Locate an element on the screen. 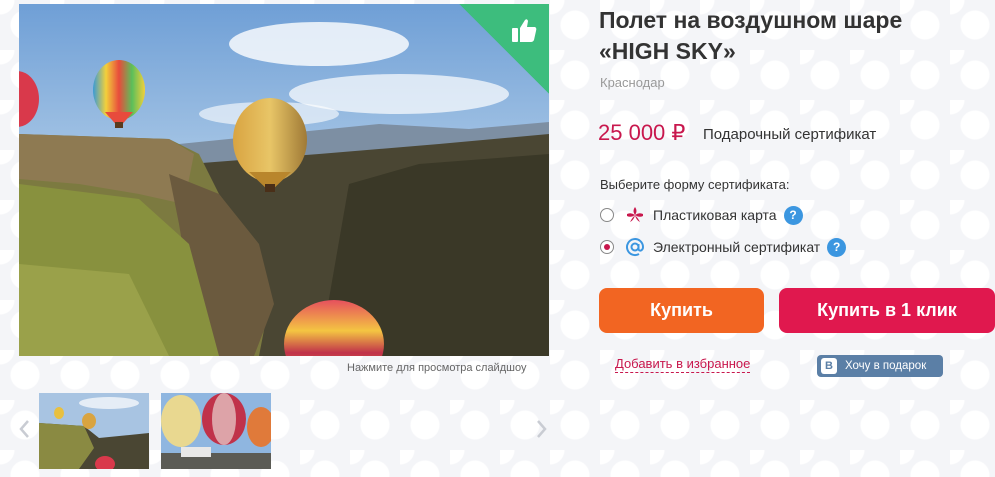  thumbnail-balloons-image is located at coordinates (216, 431).